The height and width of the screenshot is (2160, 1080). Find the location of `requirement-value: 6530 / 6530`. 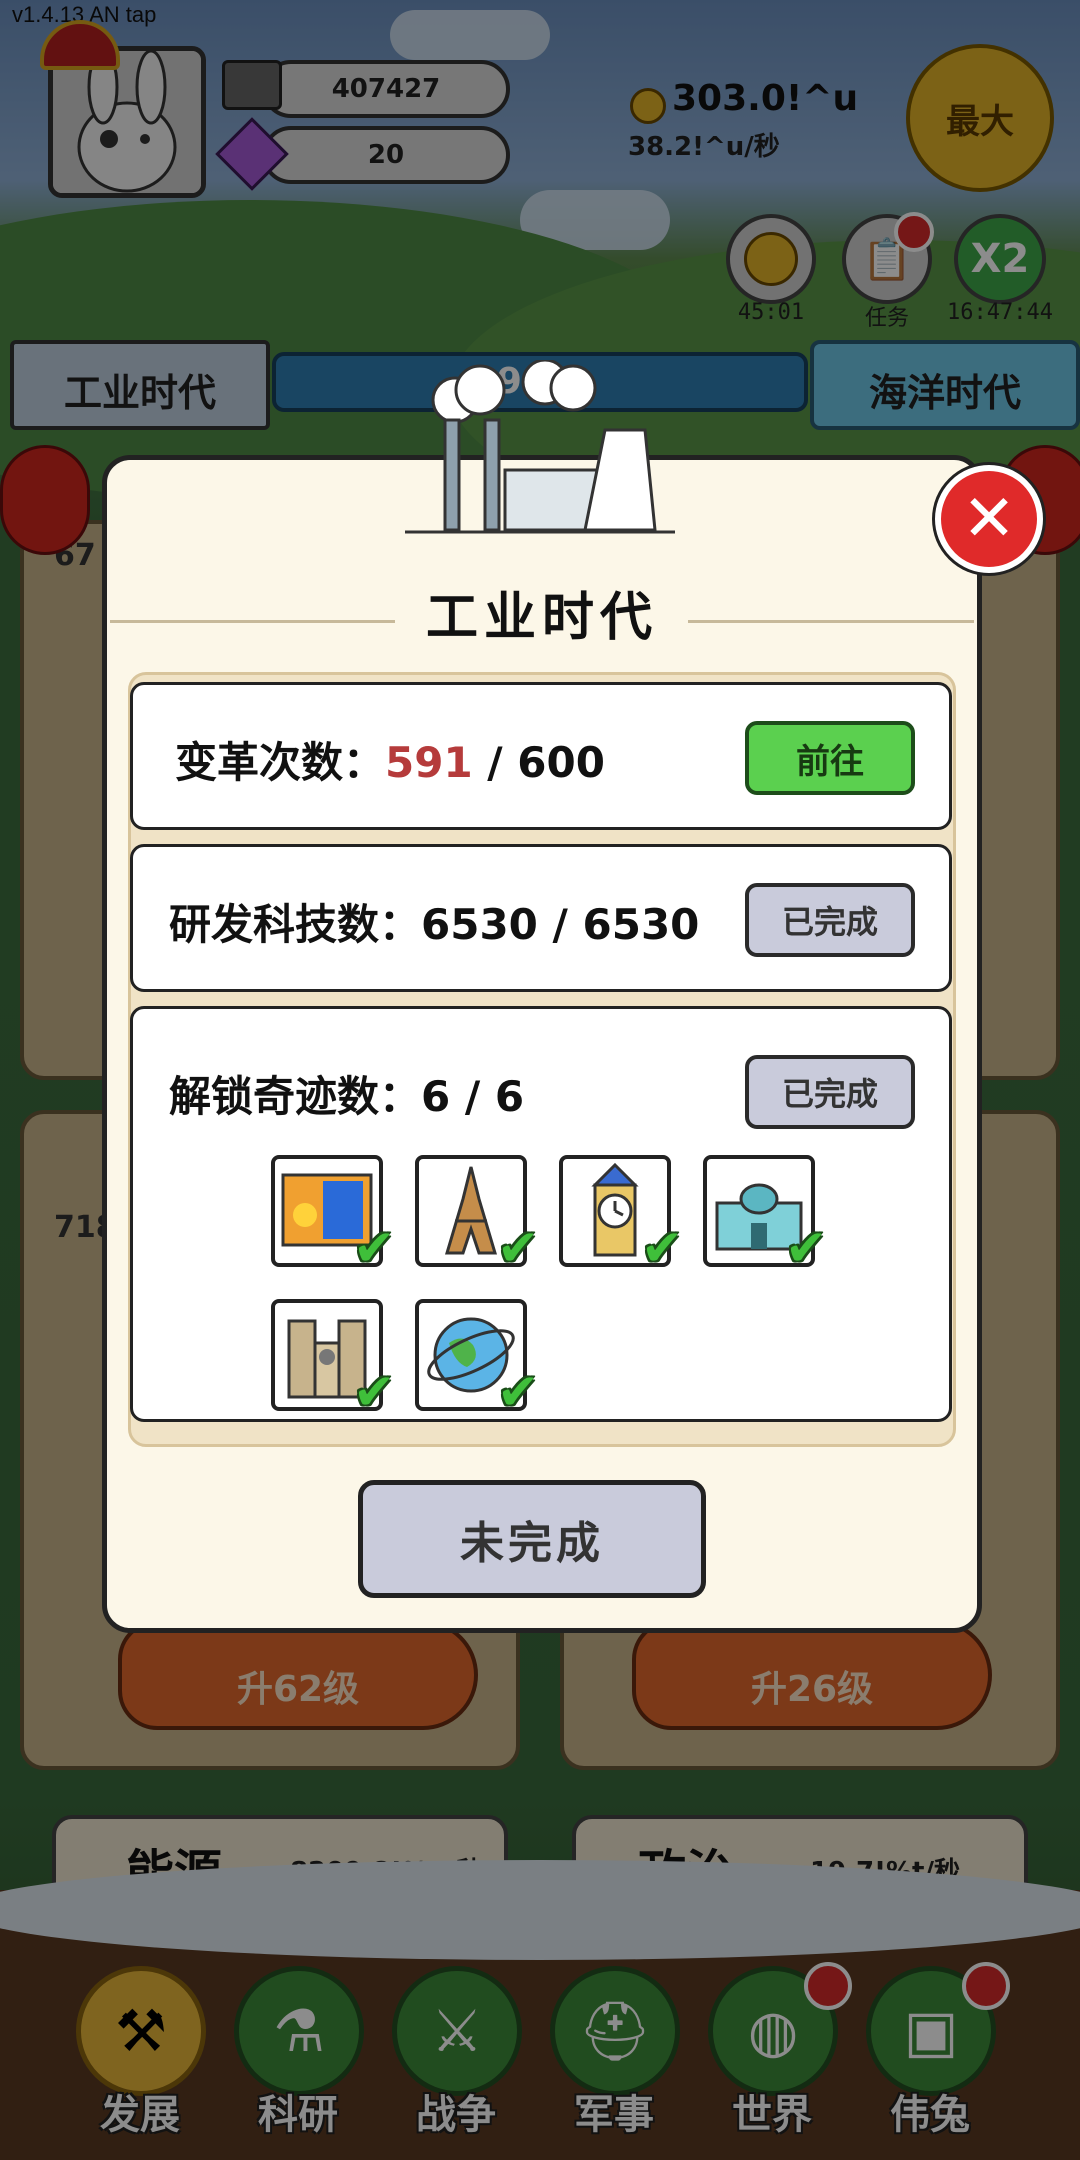

requirement-value: 6530 / 6530 is located at coordinates (560, 924).